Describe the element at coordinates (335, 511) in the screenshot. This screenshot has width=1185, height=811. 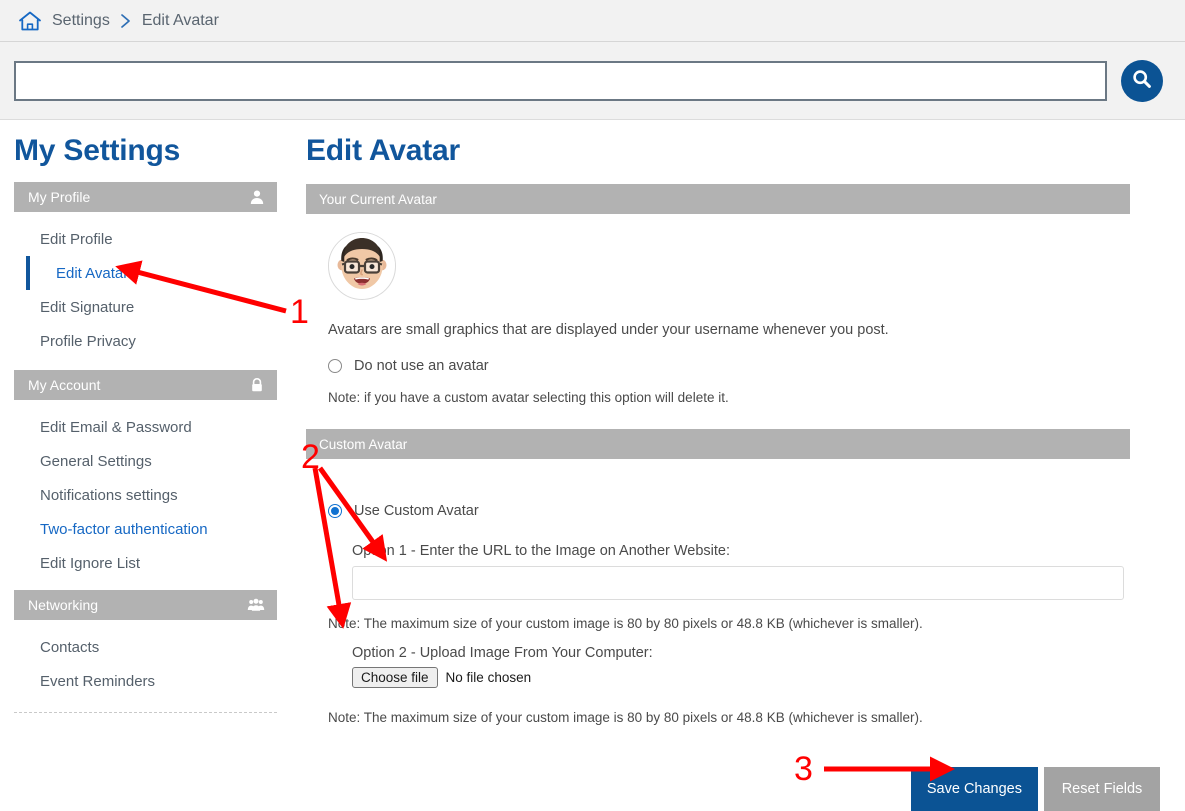
I see `use-custom-avatar-radio` at that location.